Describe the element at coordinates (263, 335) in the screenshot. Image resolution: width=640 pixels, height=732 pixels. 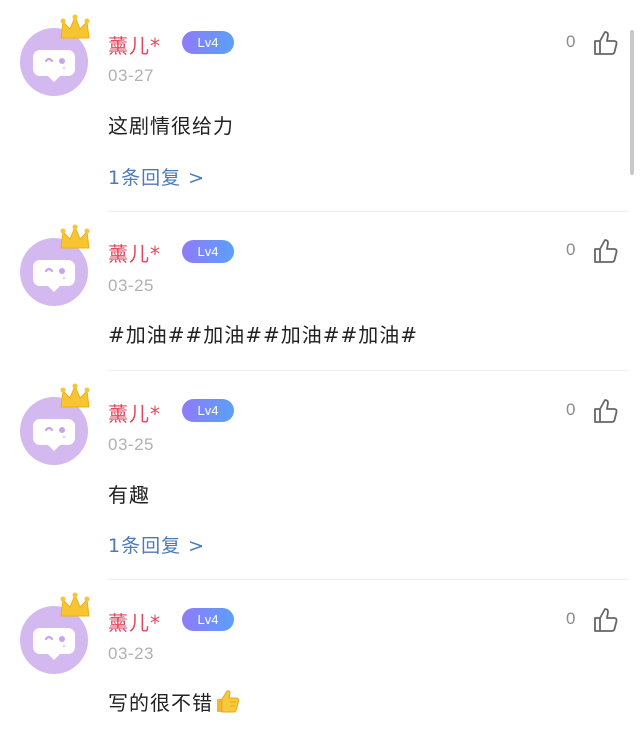
I see `comment-text: #加油##加油##加油##加油#` at that location.